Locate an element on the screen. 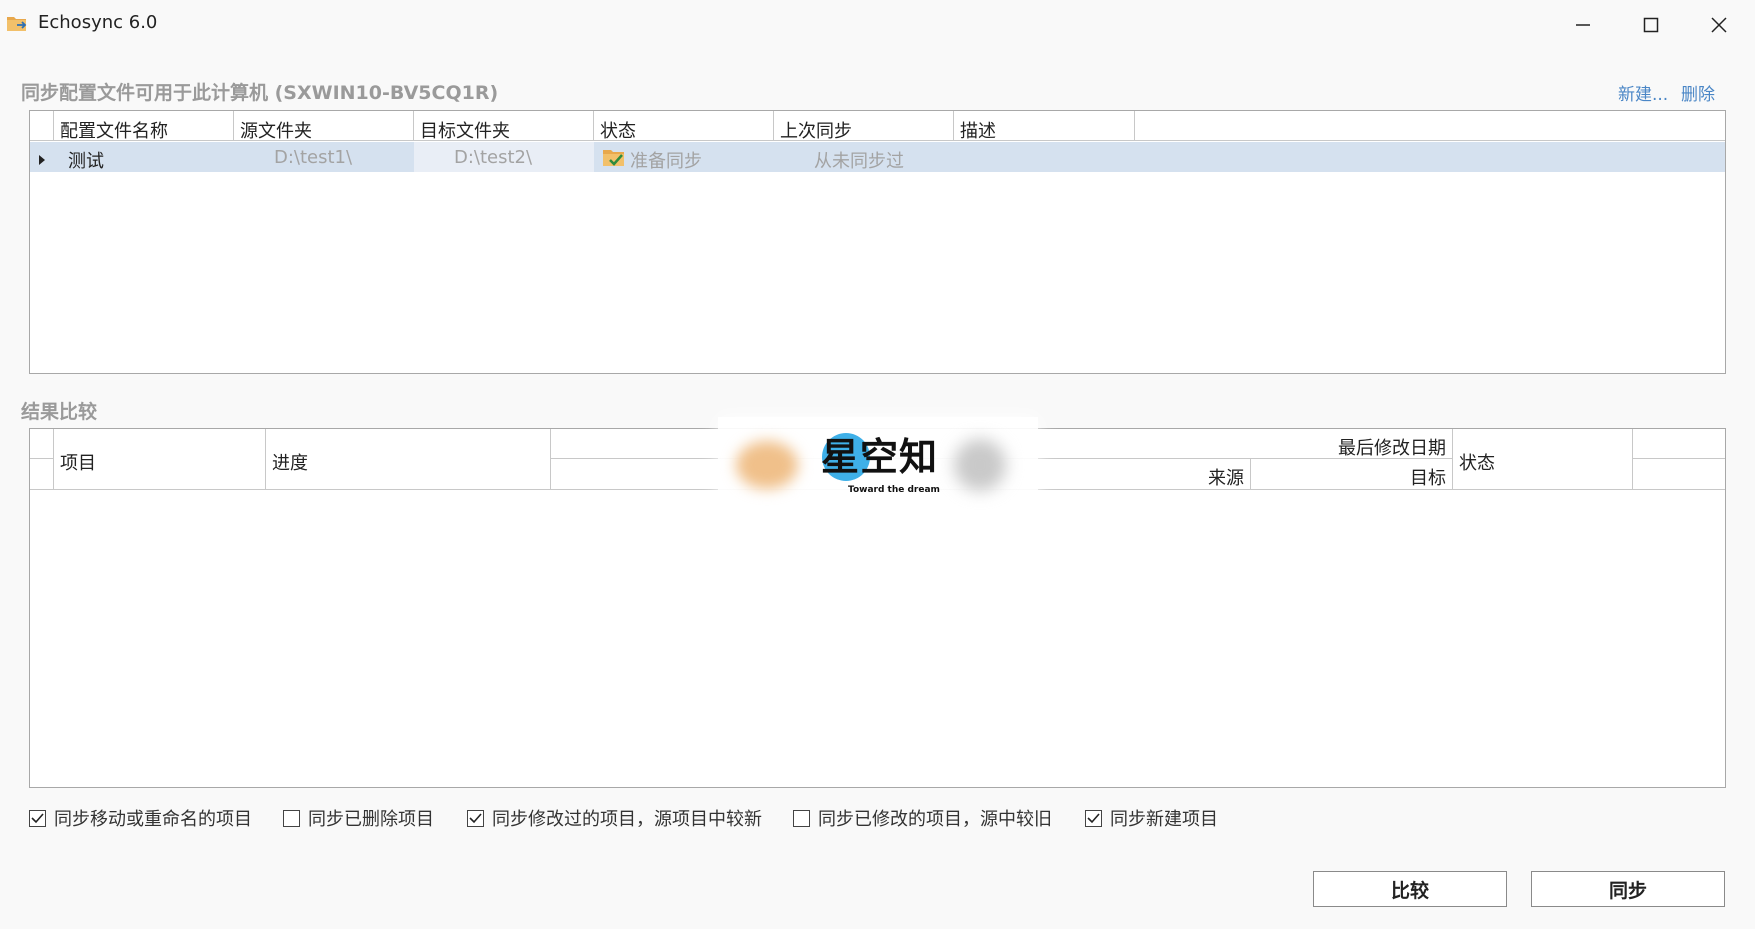 The width and height of the screenshot is (1755, 929). column-header-description: 描述 is located at coordinates (1044, 126).